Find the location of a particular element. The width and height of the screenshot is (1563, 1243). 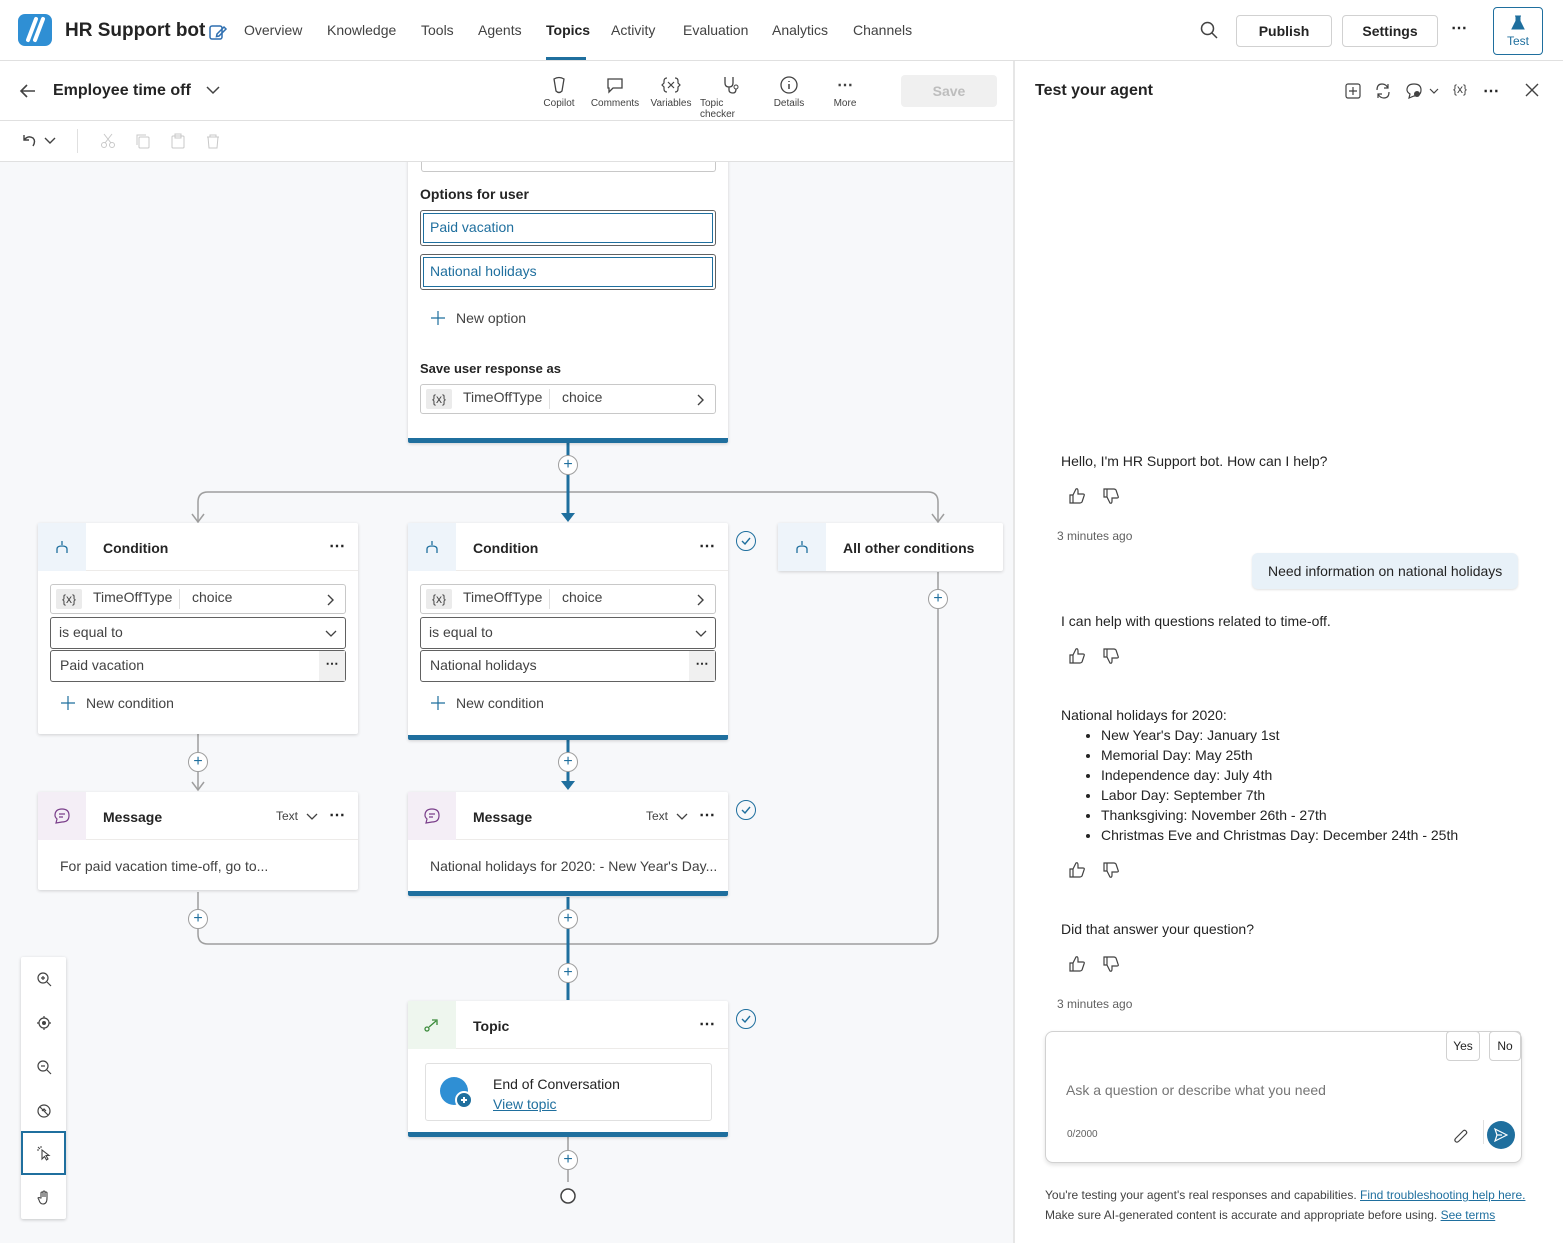

test-button: Test is located at coordinates (1518, 31).